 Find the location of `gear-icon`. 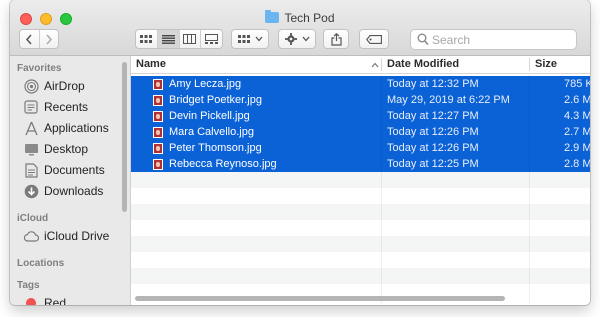

gear-icon is located at coordinates (290, 39).